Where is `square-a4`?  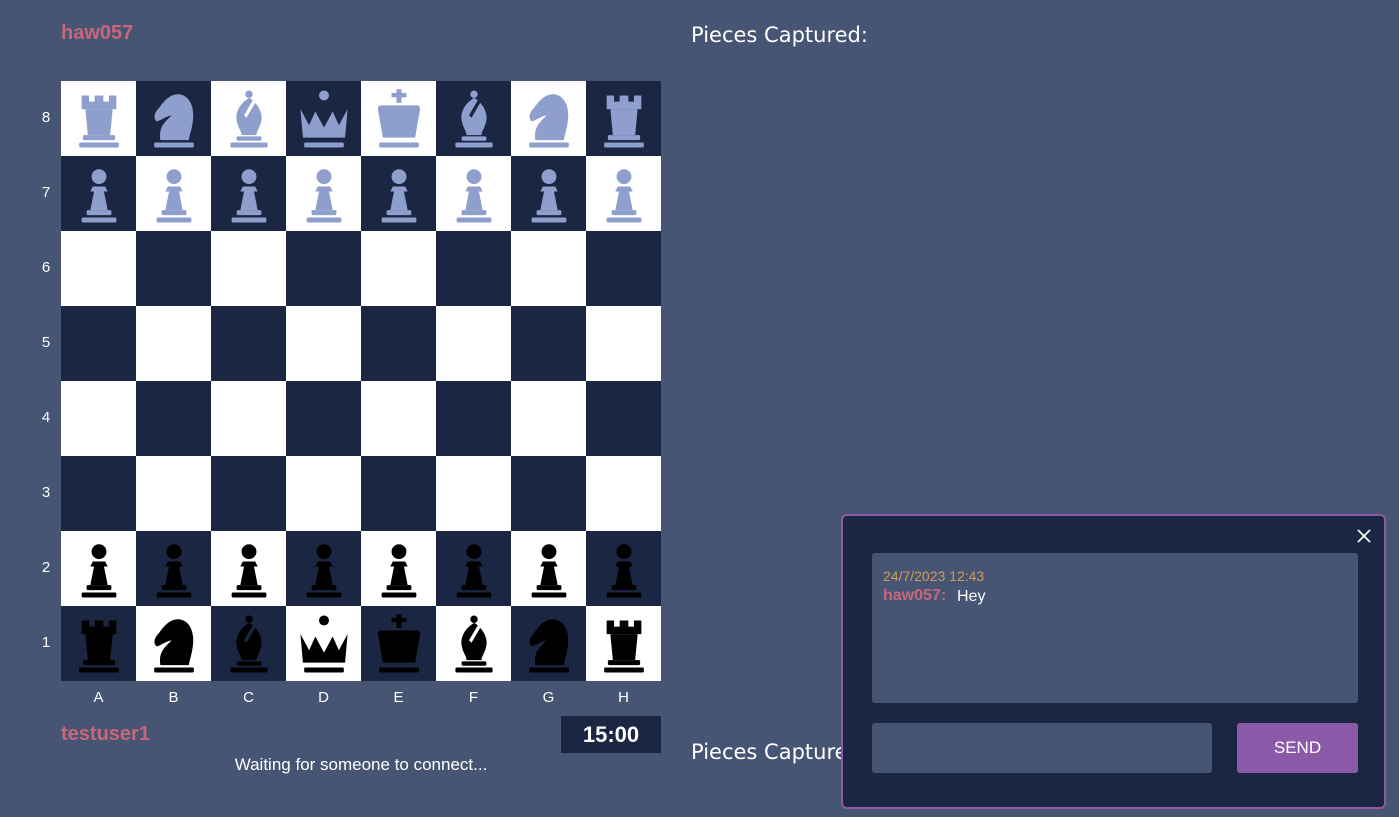 square-a4 is located at coordinates (98, 418).